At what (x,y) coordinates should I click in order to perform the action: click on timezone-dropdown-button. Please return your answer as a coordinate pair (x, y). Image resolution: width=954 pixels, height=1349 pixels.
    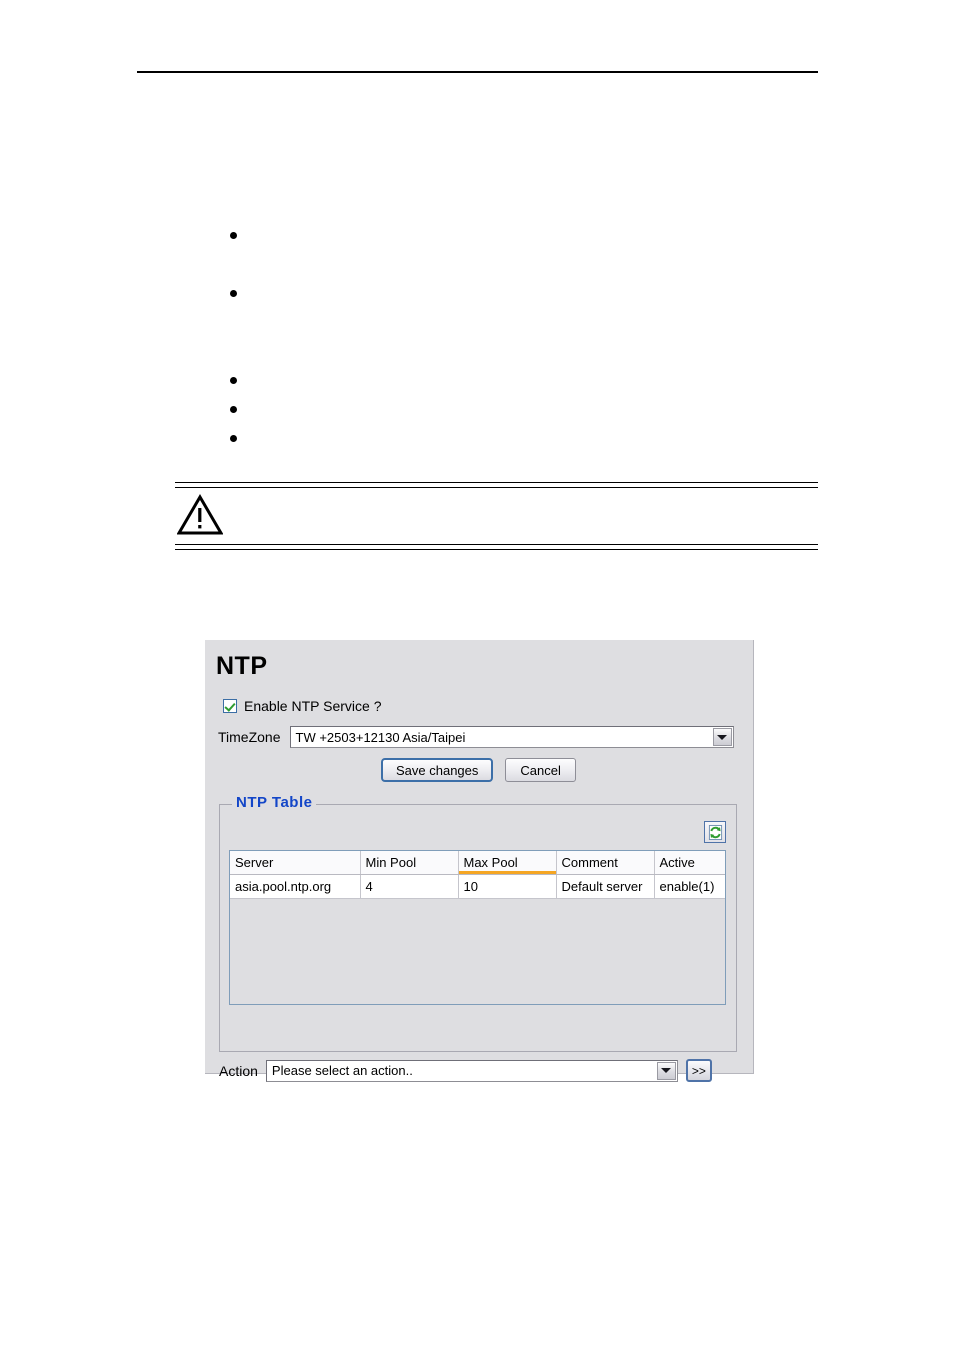
    Looking at the image, I should click on (722, 737).